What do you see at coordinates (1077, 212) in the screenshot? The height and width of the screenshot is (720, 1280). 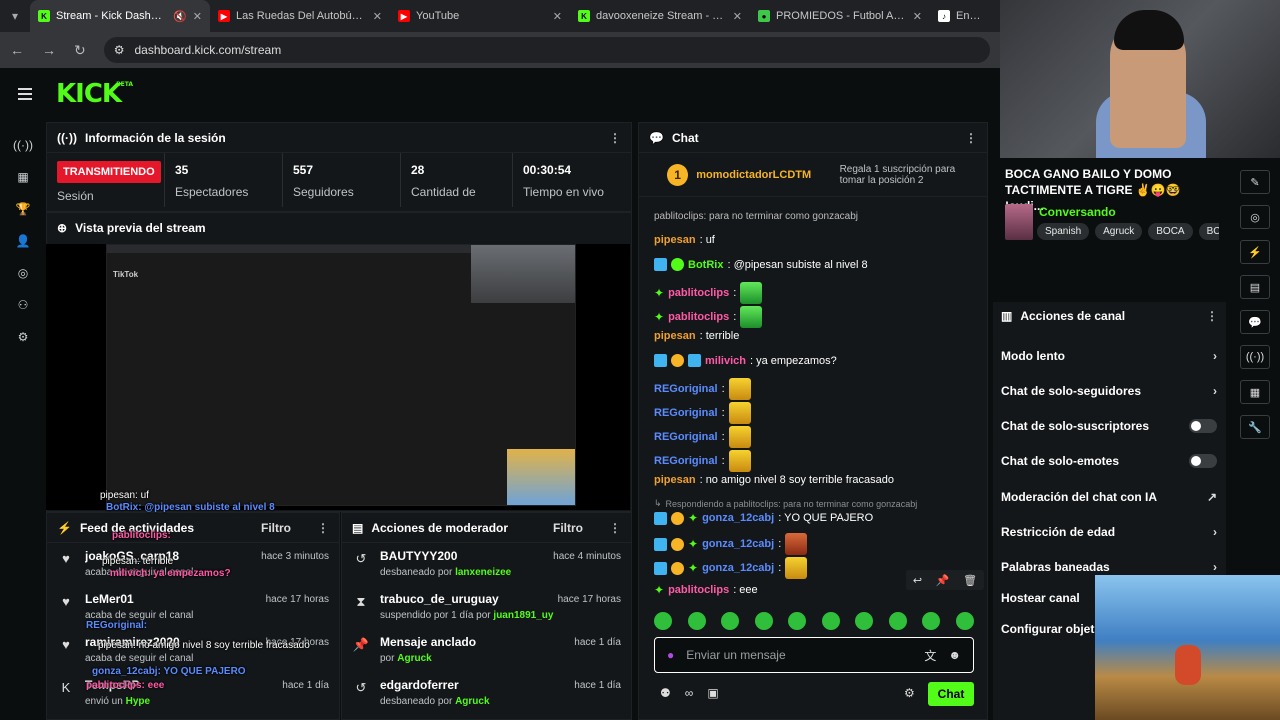 I see `stream-category: Conversando` at bounding box center [1077, 212].